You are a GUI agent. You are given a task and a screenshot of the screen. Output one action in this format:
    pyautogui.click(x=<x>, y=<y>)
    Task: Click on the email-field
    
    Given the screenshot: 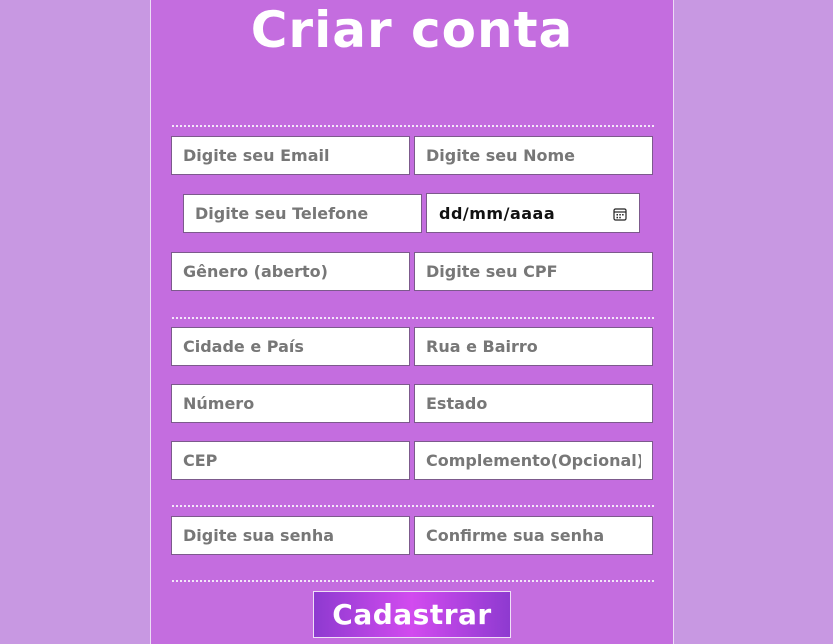 What is the action you would take?
    pyautogui.click(x=290, y=155)
    